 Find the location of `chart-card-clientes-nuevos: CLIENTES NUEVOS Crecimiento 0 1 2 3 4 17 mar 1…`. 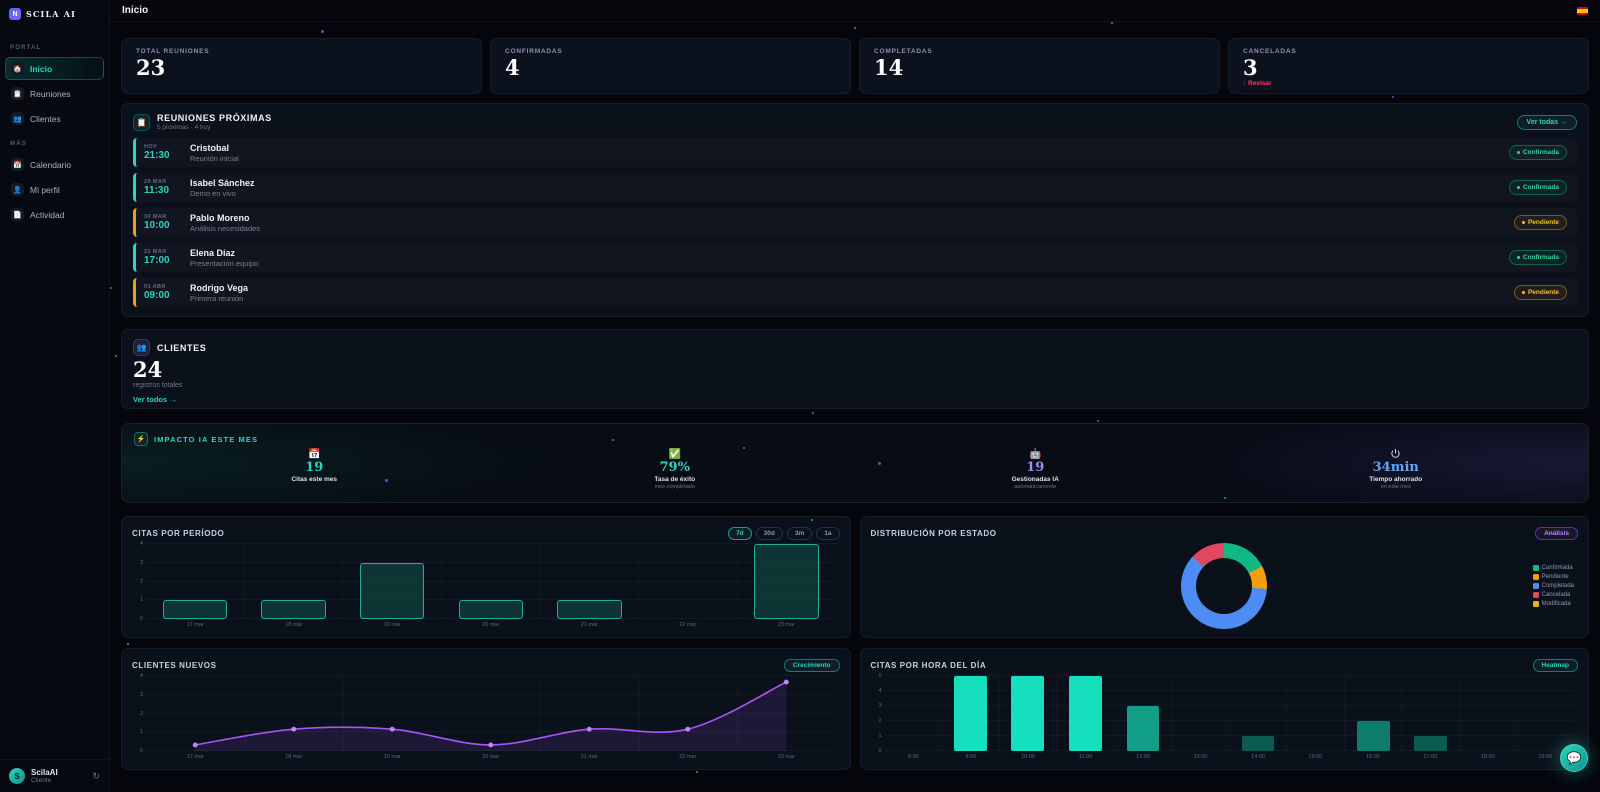

chart-card-clientes-nuevos: CLIENTES NUEVOS Crecimiento 0 1 2 3 4 17 mar 1… is located at coordinates (486, 709).